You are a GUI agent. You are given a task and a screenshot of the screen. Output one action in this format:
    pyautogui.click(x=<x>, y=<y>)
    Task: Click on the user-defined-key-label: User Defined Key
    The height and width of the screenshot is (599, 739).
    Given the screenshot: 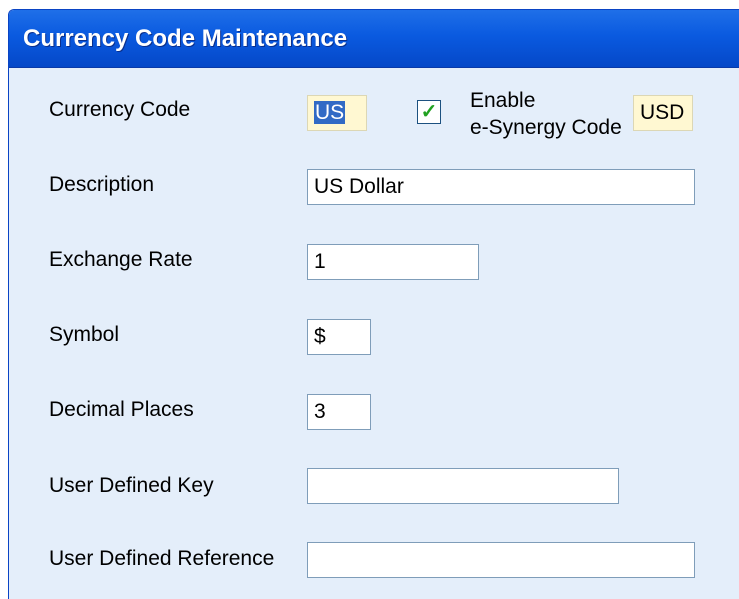 What is the action you would take?
    pyautogui.click(x=131, y=485)
    